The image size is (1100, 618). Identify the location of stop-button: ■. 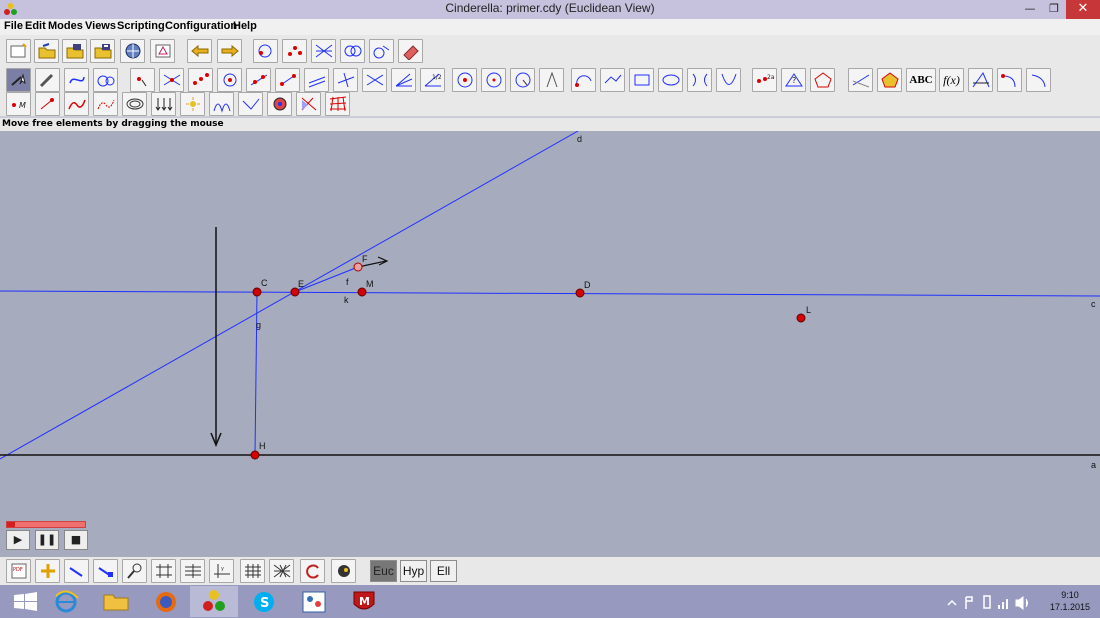
(76, 540).